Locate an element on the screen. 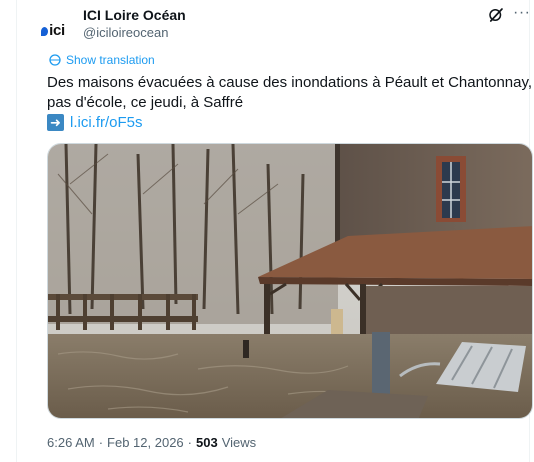 Image resolution: width=534 pixels, height=462 pixels. tweet-link: l.ici.fr/oF5s is located at coordinates (106, 122).